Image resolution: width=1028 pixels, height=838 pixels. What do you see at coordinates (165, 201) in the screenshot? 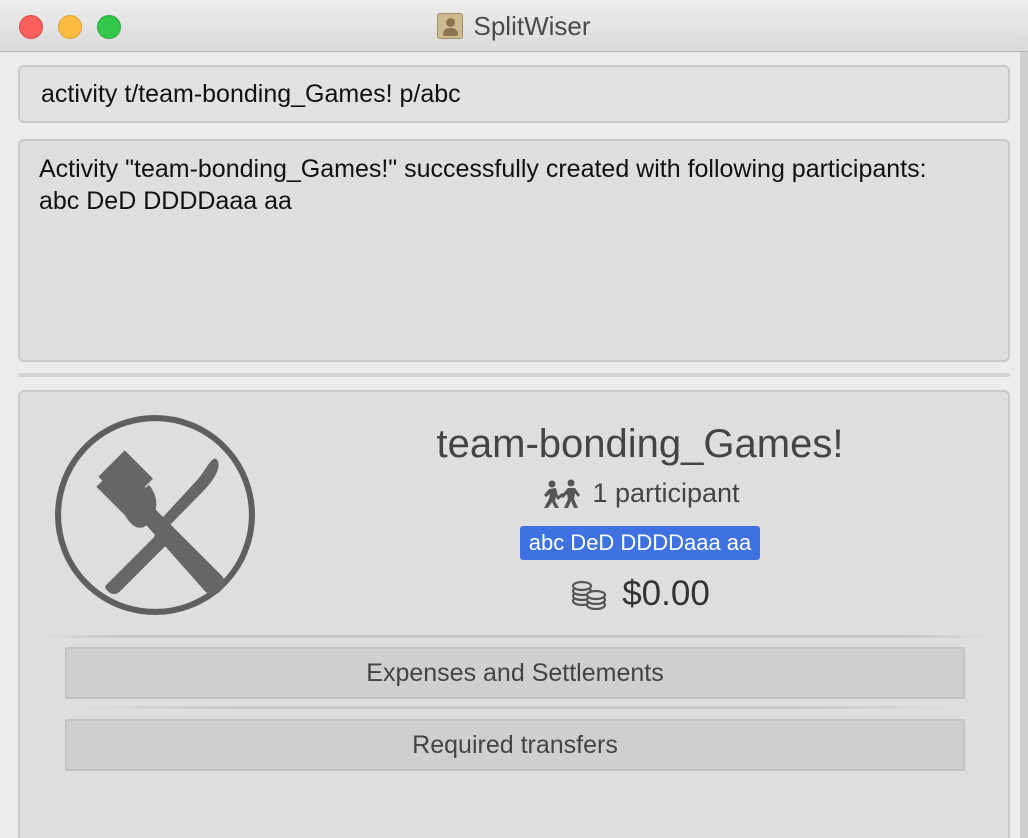
I see `result-line-2: abc DeD DDDDaaa aa` at bounding box center [165, 201].